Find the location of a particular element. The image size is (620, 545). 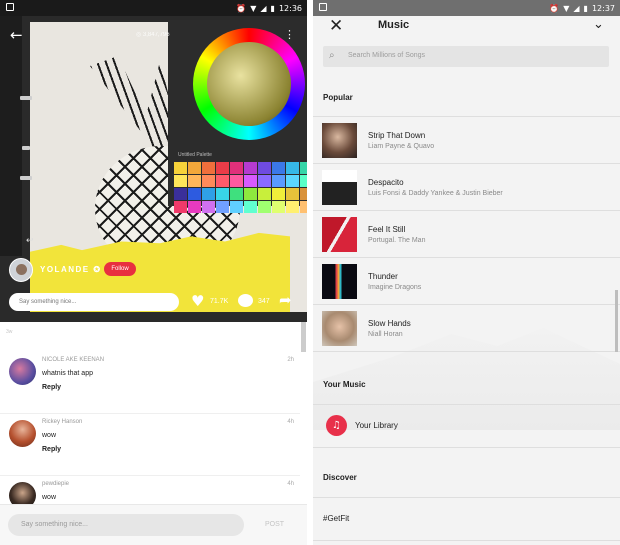

song-artist: Niall Horan is located at coordinates (385, 334).